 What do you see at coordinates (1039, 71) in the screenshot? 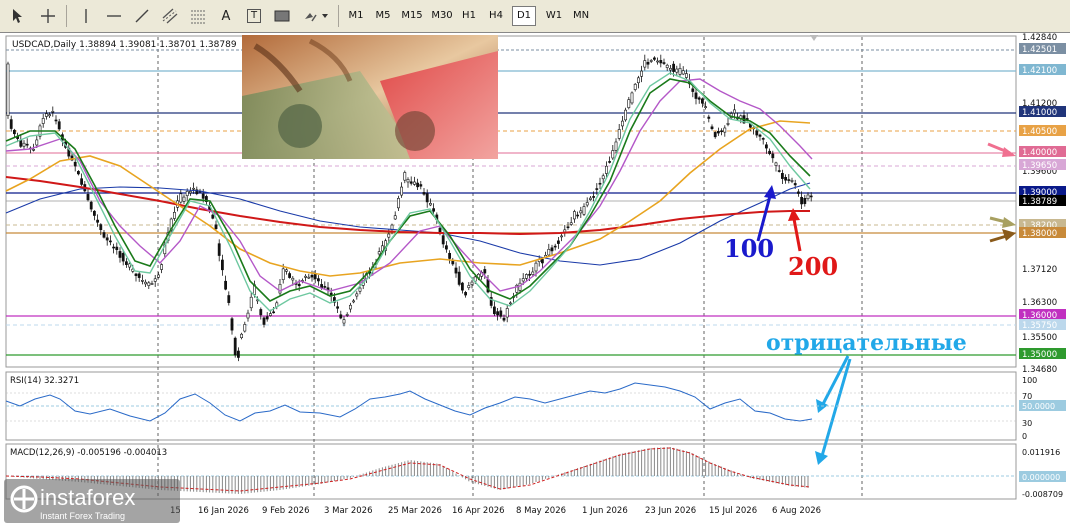
I see `level-badge-label: 1.42100` at bounding box center [1039, 71].